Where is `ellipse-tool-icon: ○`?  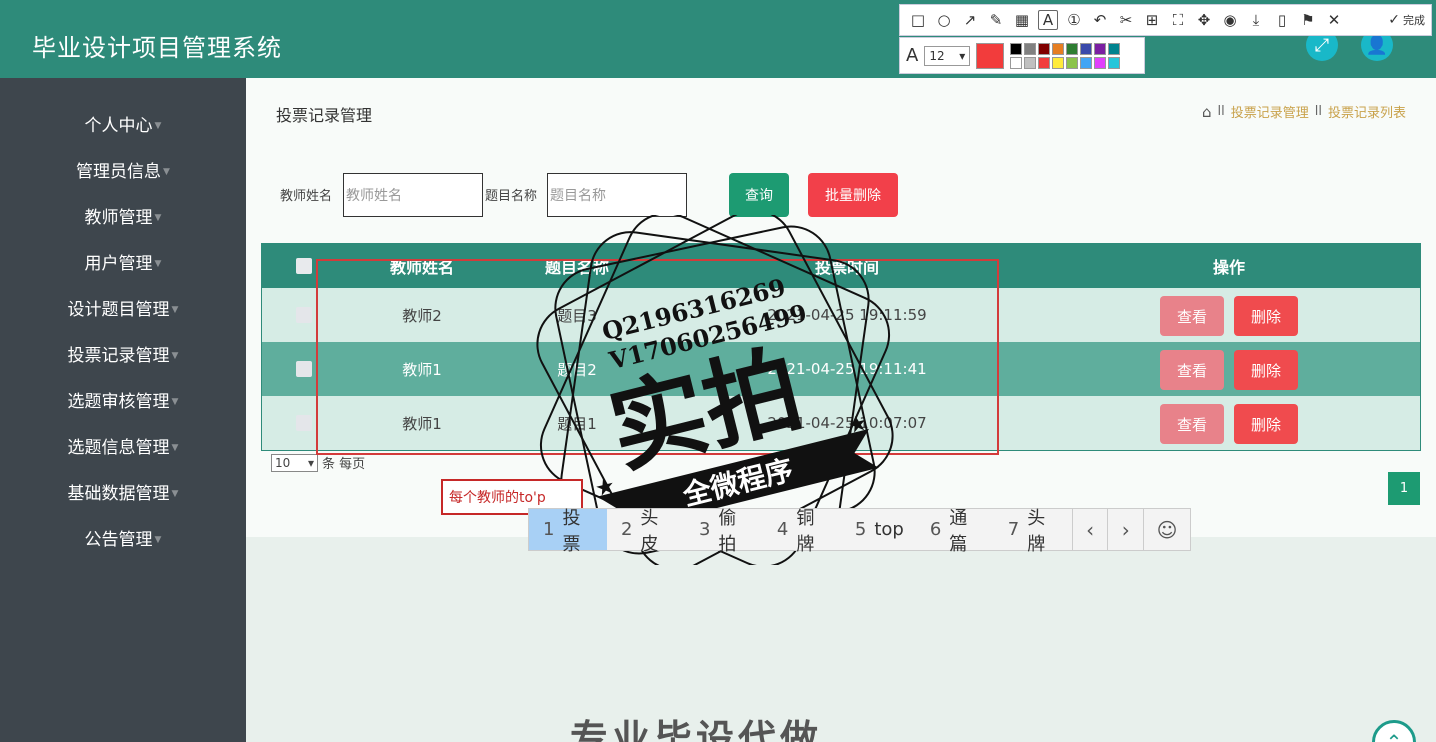 ellipse-tool-icon: ○ is located at coordinates (944, 20).